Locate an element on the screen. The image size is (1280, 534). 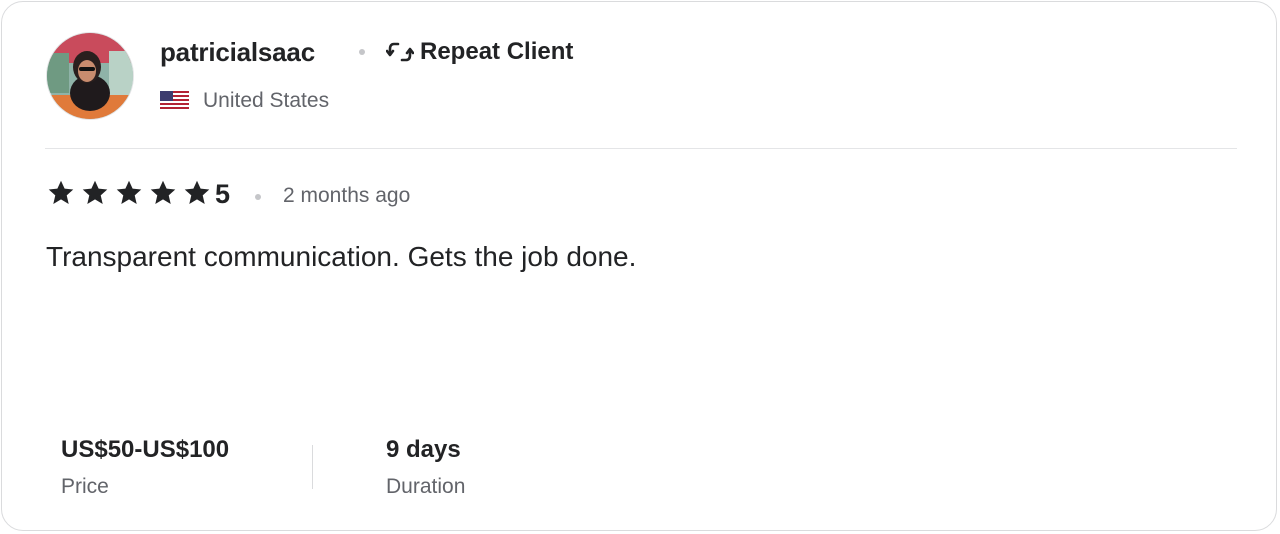
rating-value: 5 is located at coordinates (223, 194).